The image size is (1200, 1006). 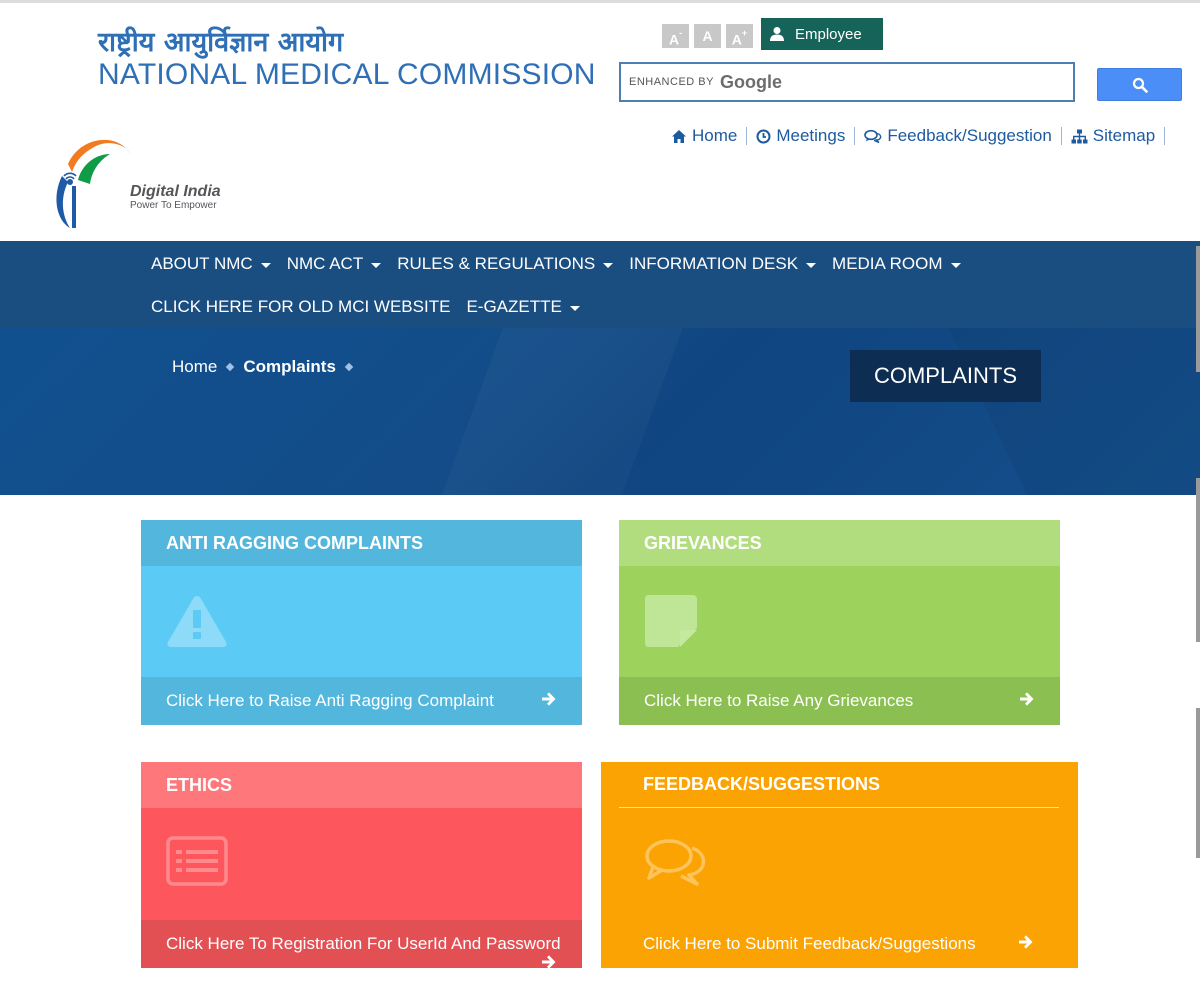 I want to click on top-link-feedback: Feedback/Suggestion, so click(x=958, y=136).